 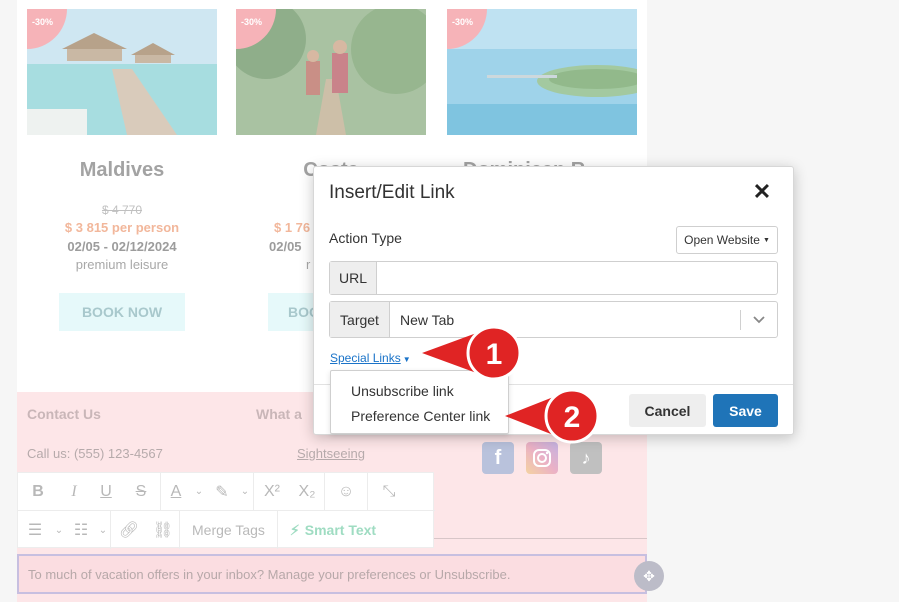 I want to click on book-now-button: BOOK NOW, so click(x=122, y=312).